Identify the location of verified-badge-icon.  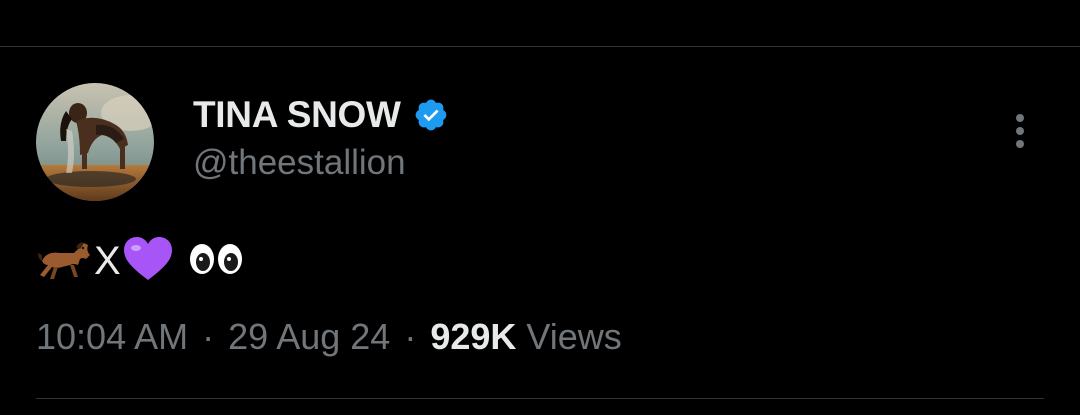
(431, 115).